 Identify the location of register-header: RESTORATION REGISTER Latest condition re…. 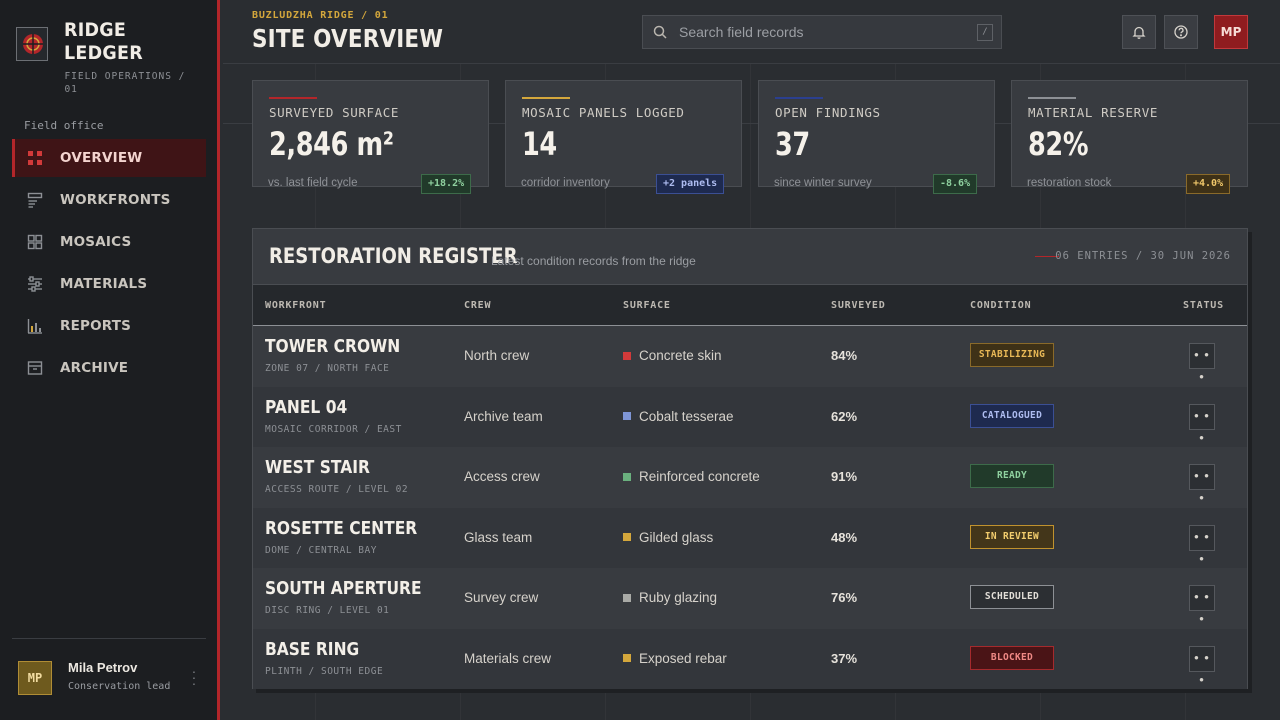
(750, 257).